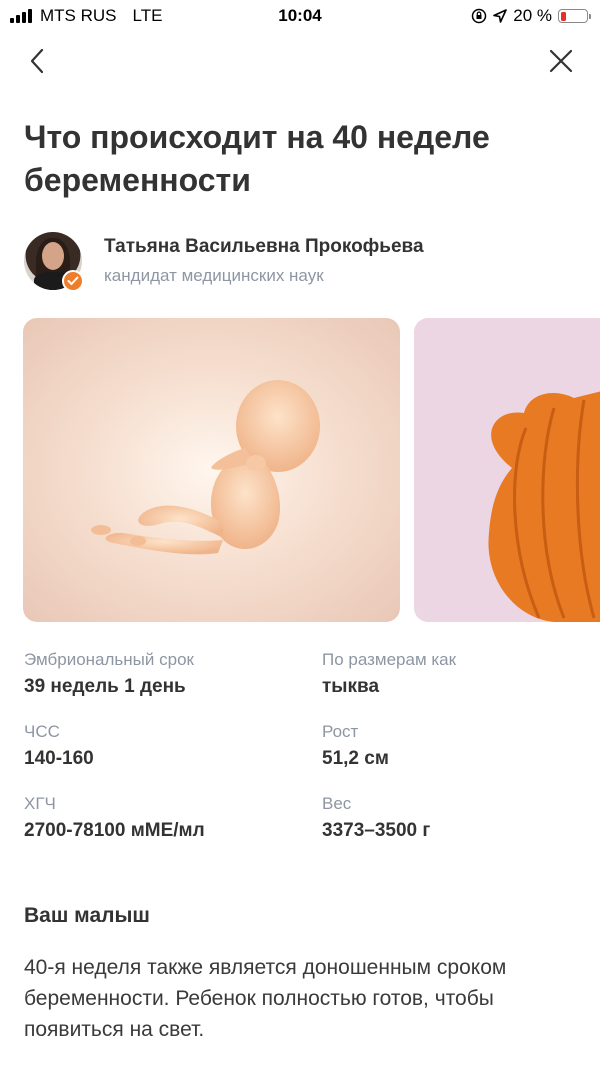 The height and width of the screenshot is (1066, 600). What do you see at coordinates (214, 275) in the screenshot?
I see `author-credential: кандидат медицинских наук` at bounding box center [214, 275].